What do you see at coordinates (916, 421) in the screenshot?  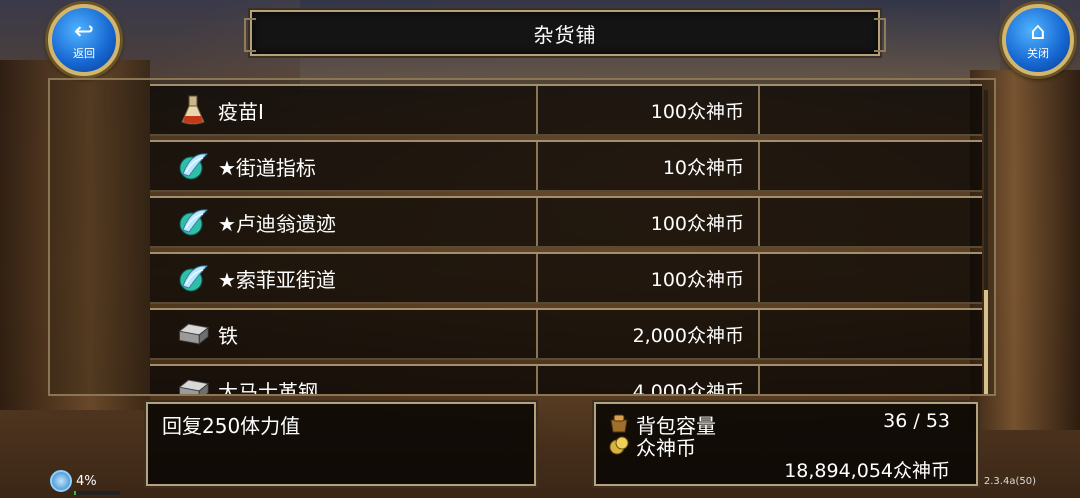 I see `capacity-value: 36 / 53` at bounding box center [916, 421].